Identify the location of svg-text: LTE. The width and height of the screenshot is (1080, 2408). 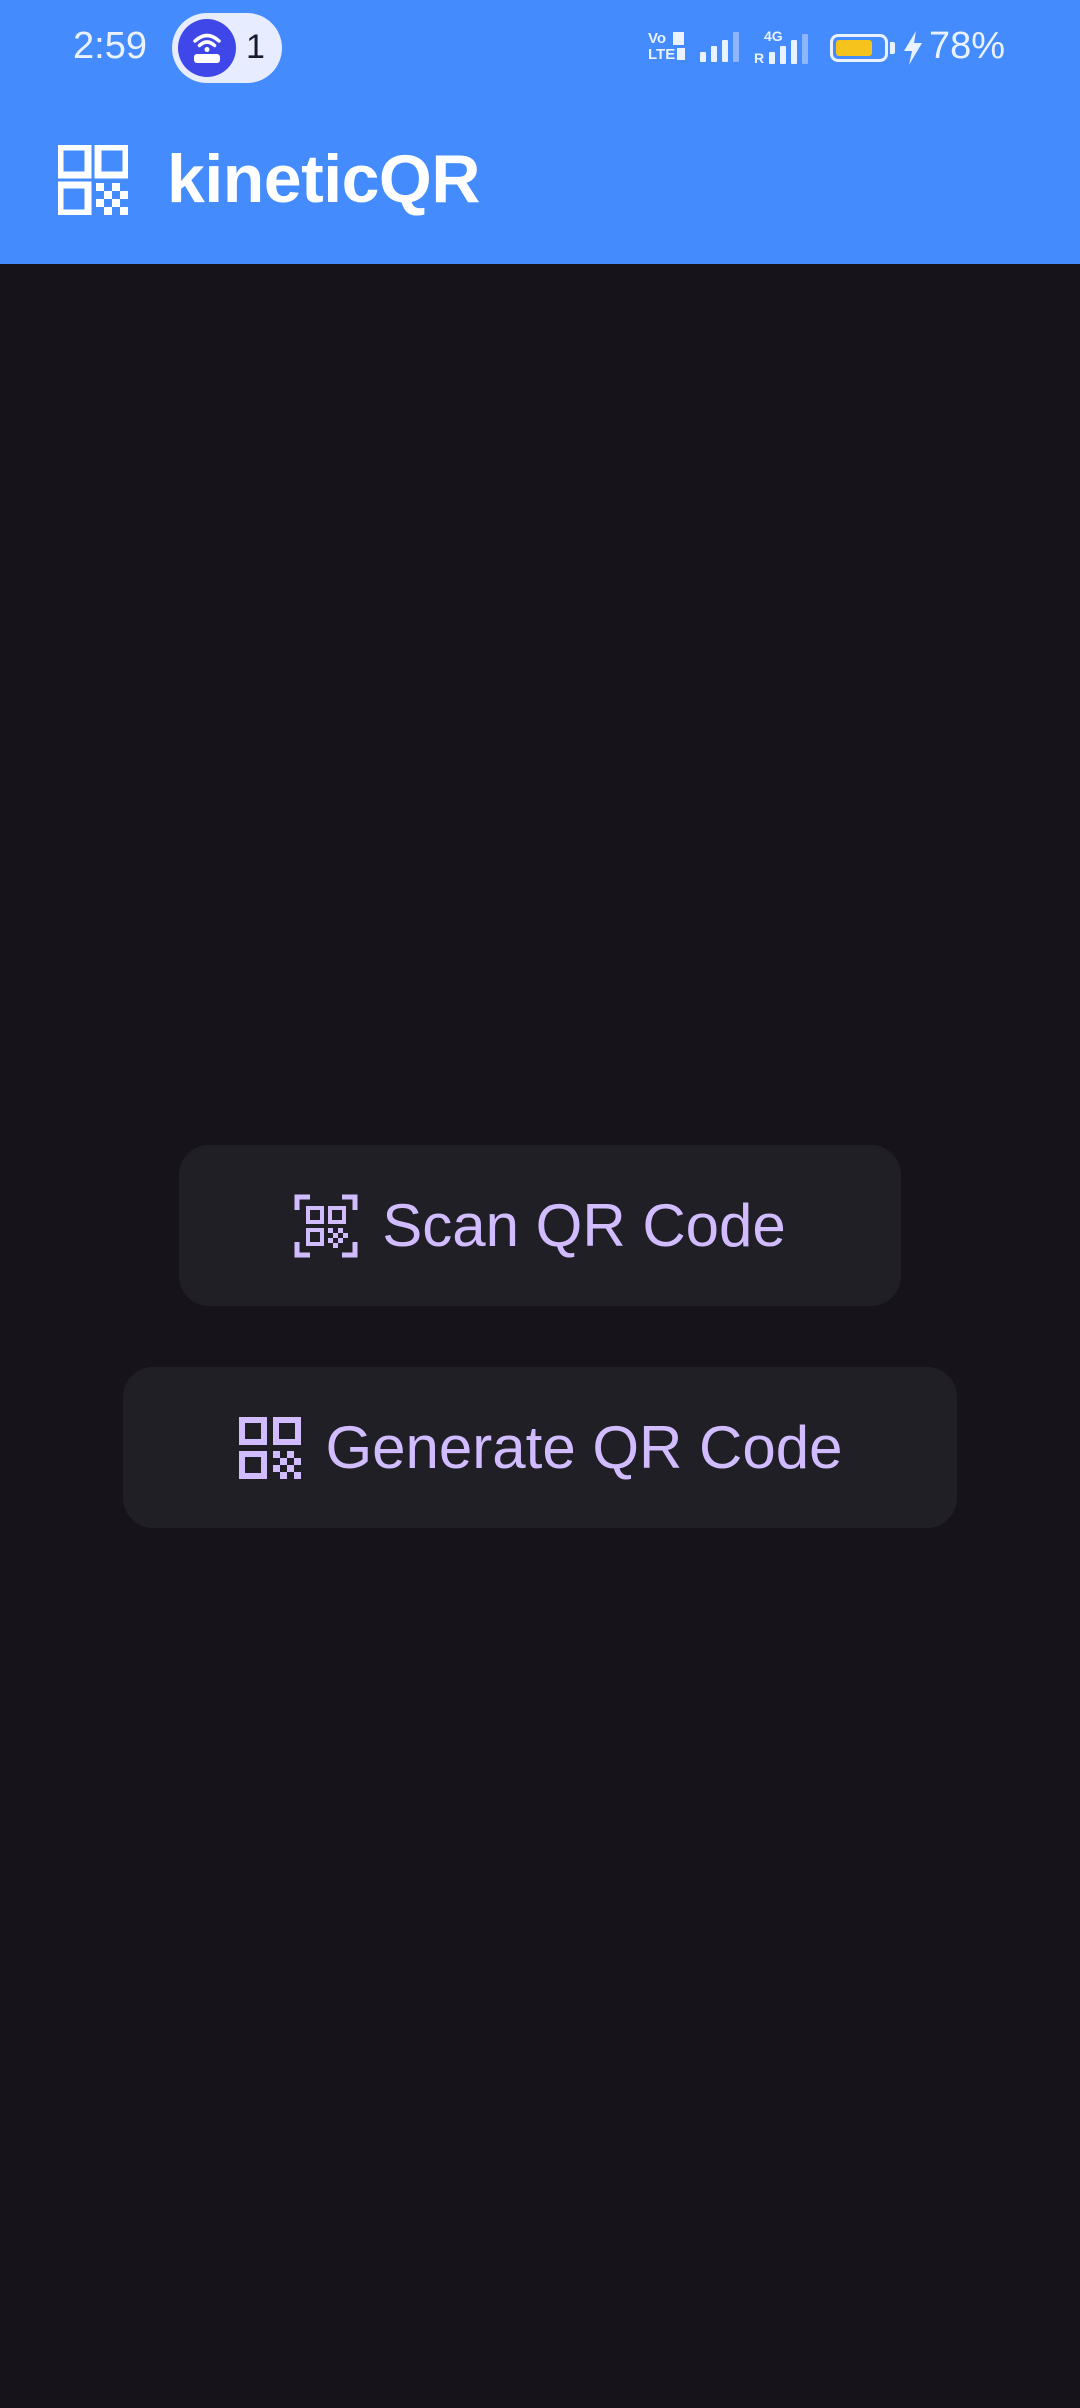
(661, 54).